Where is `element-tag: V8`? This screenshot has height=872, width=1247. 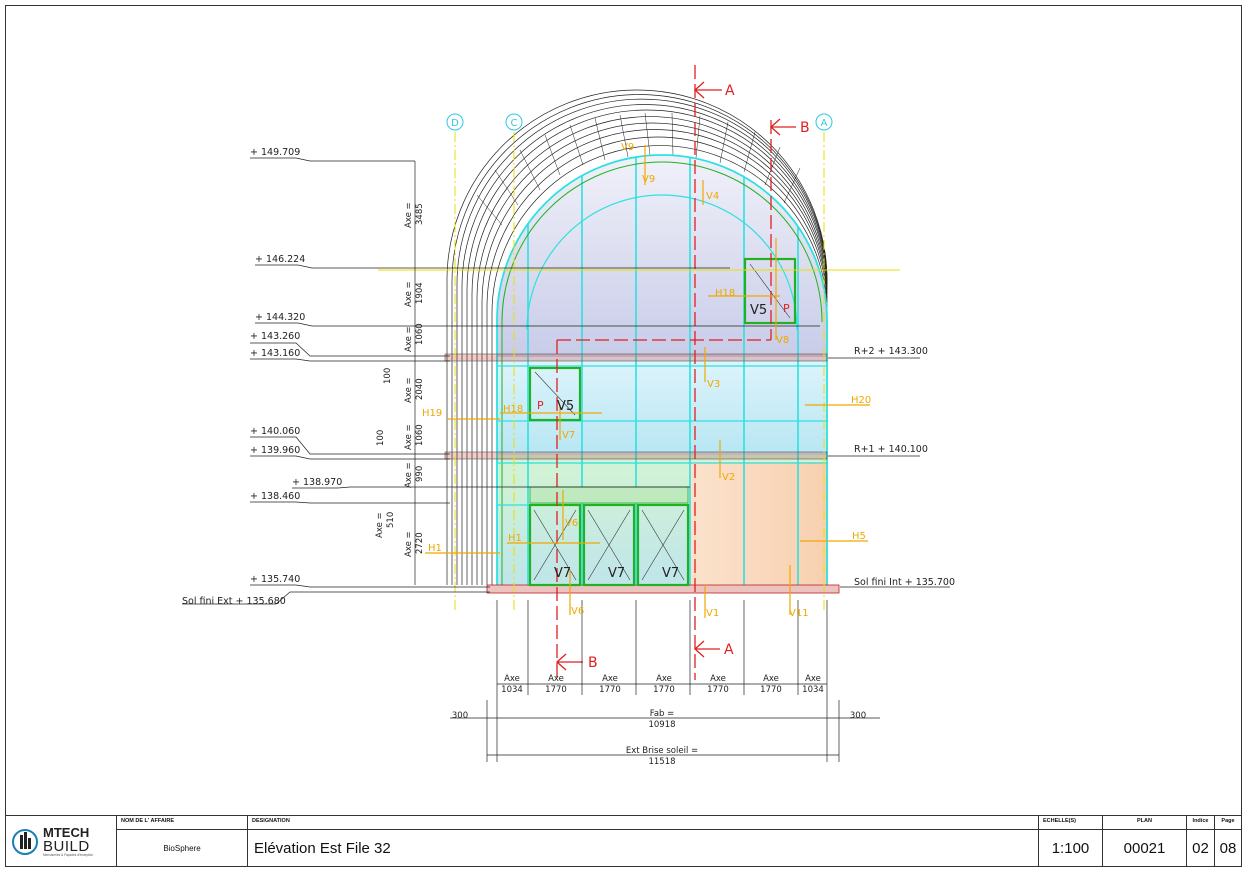 element-tag: V8 is located at coordinates (782, 340).